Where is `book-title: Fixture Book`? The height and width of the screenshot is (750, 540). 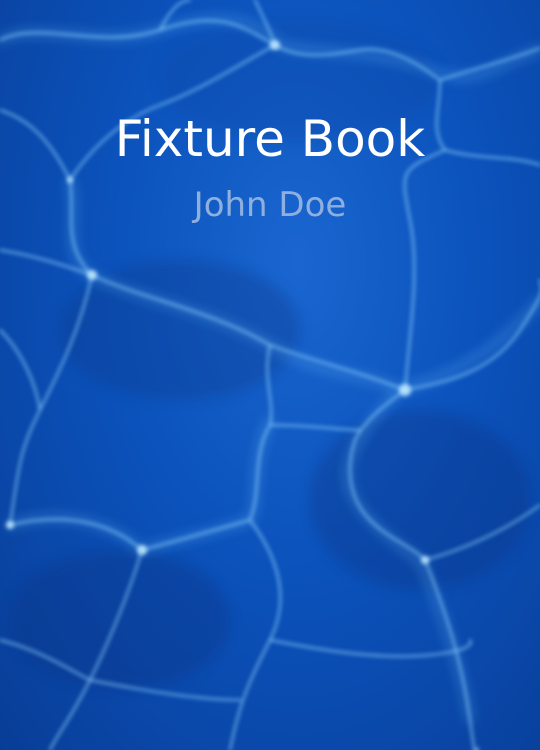
book-title: Fixture Book is located at coordinates (270, 139).